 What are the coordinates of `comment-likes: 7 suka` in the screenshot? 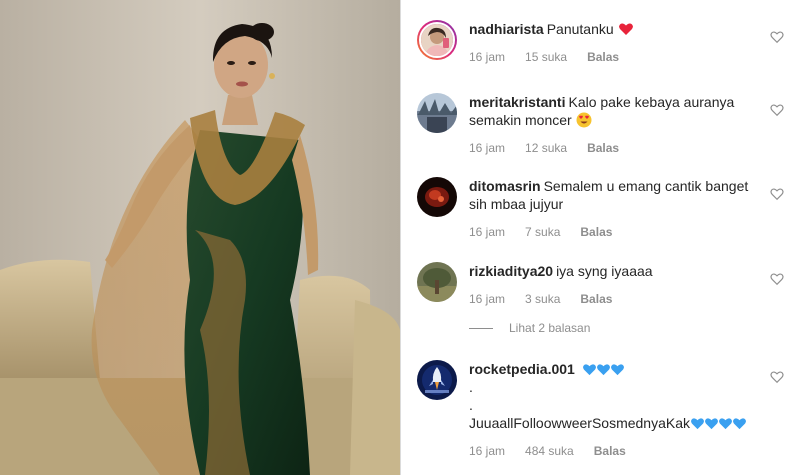 It's located at (542, 232).